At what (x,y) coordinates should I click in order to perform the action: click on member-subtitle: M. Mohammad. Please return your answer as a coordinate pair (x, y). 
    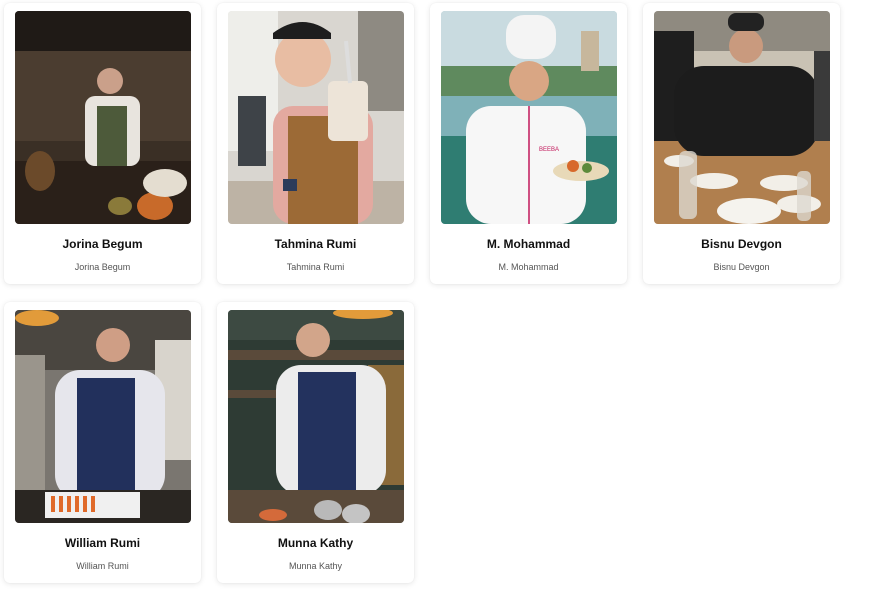
    Looking at the image, I should click on (528, 267).